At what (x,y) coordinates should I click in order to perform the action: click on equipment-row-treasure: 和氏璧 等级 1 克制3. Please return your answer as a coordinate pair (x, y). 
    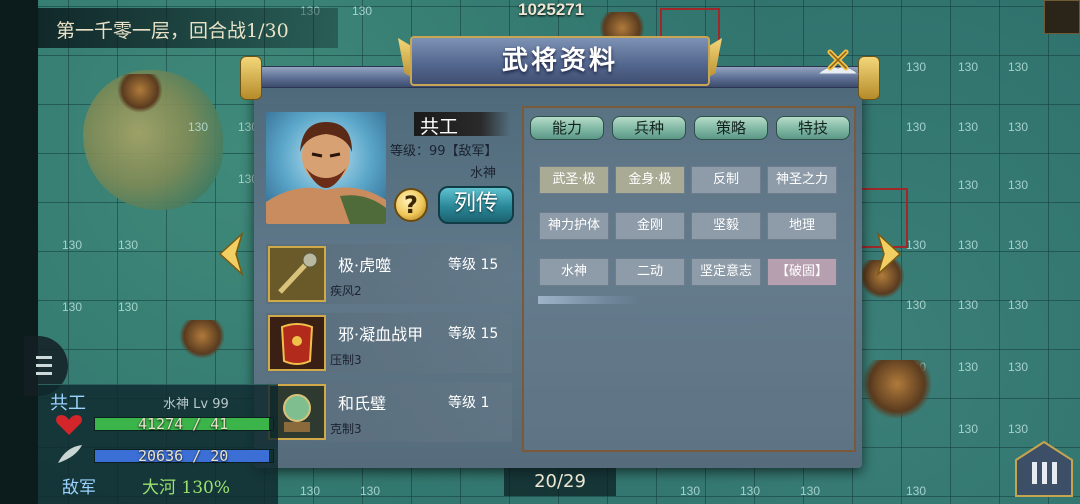
    Looking at the image, I should click on (389, 412).